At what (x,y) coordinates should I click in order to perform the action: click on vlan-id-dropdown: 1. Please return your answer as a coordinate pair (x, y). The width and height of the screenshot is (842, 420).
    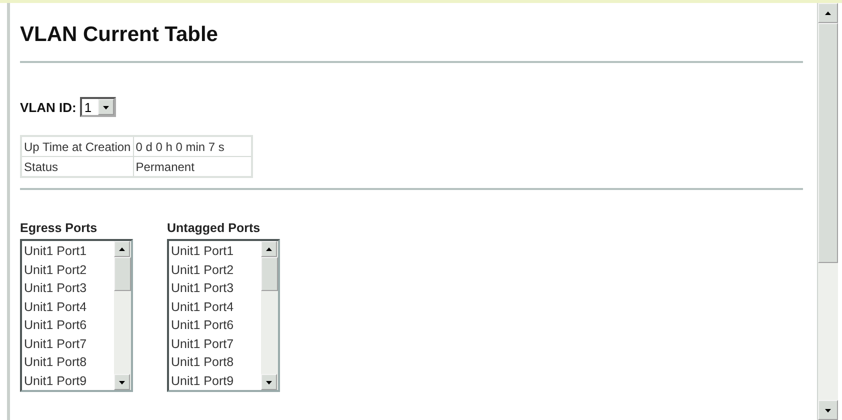
    Looking at the image, I should click on (98, 107).